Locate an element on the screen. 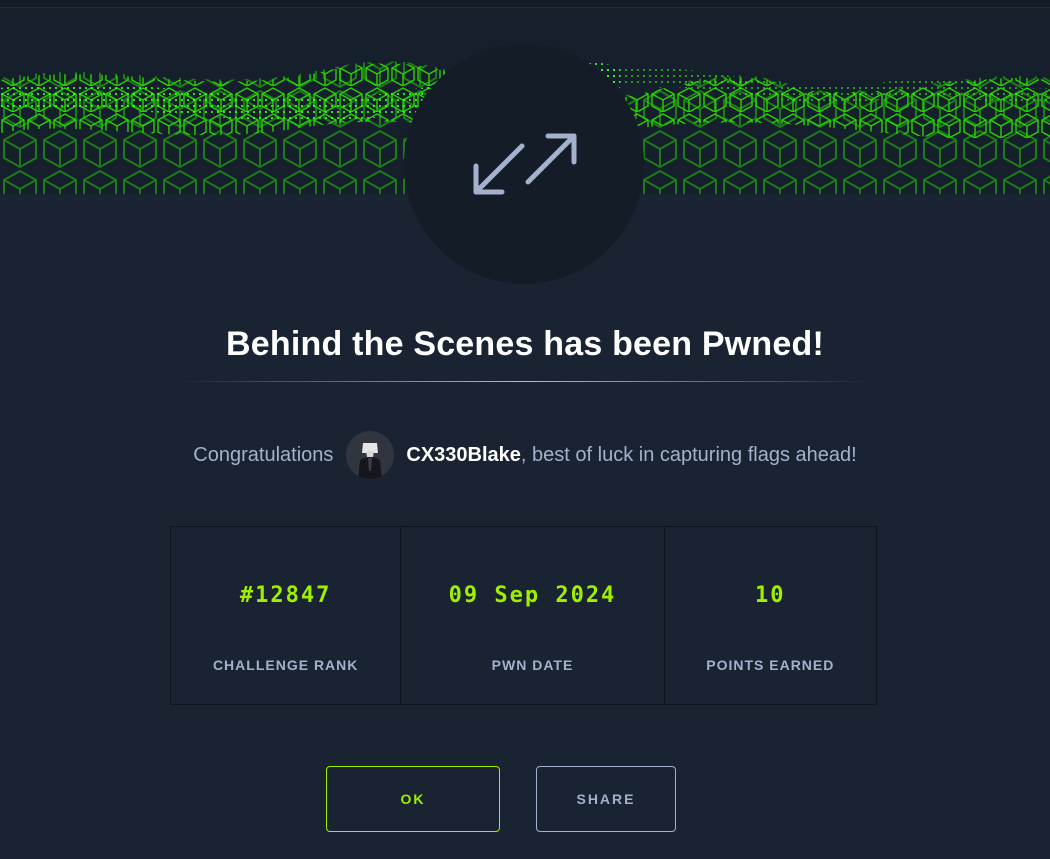 The width and height of the screenshot is (1050, 859). stat-points-earned: 10 POINTS EARNED is located at coordinates (769, 615).